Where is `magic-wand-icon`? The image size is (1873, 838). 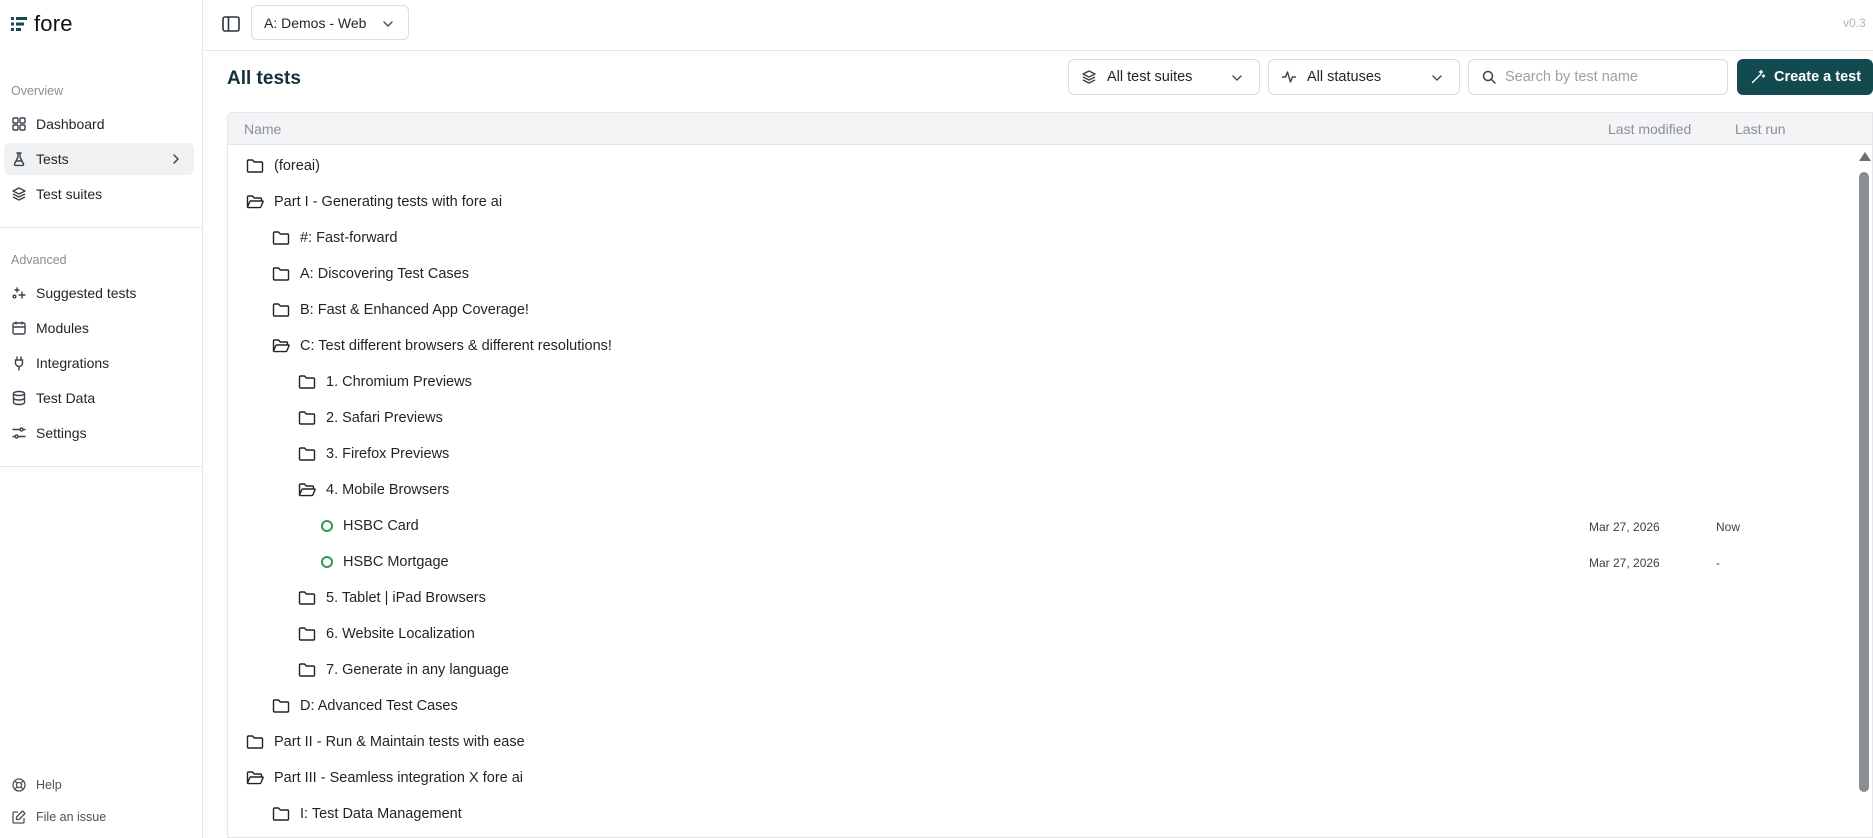
magic-wand-icon is located at coordinates (1758, 76).